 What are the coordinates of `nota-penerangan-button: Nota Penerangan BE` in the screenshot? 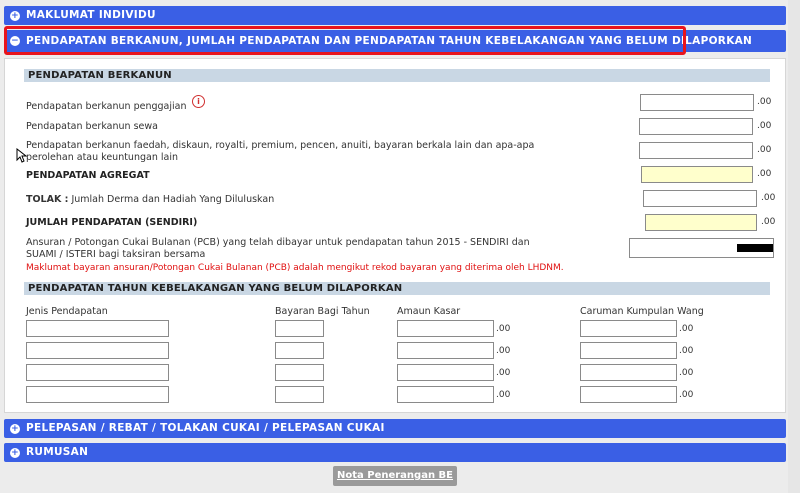 It's located at (395, 476).